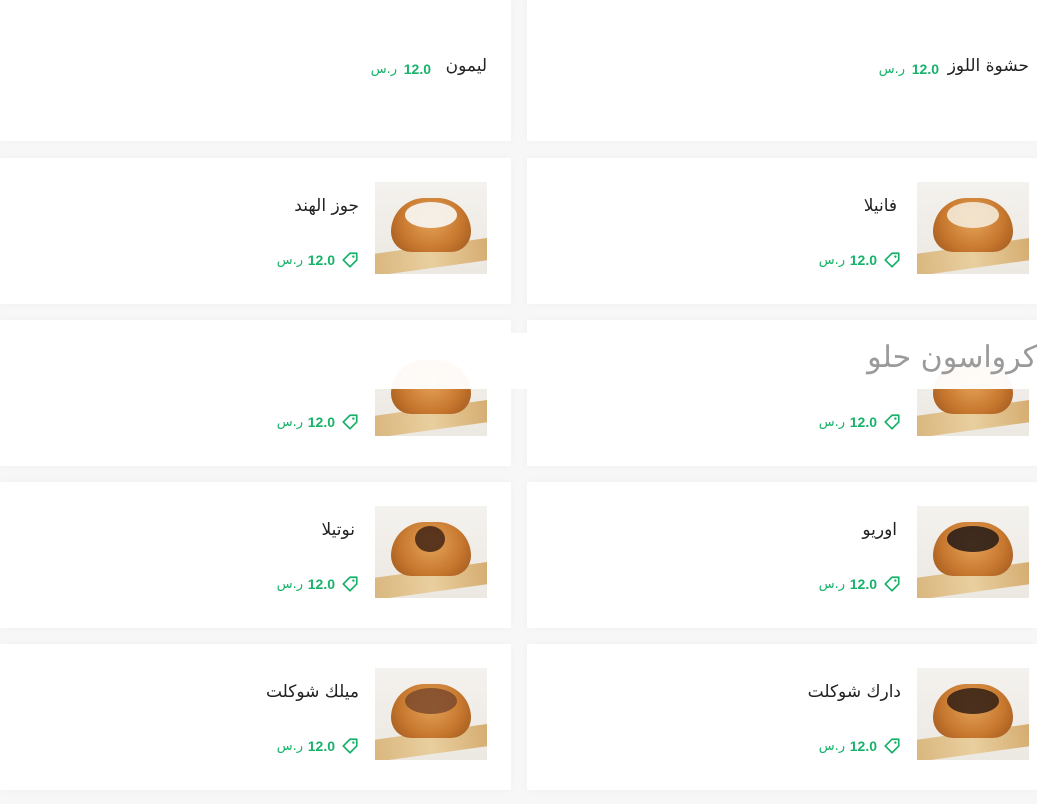 This screenshot has height=804, width=1037. Describe the element at coordinates (255, 717) in the screenshot. I see `product-card: ميلك شوكلت 12.0 ر.س` at that location.